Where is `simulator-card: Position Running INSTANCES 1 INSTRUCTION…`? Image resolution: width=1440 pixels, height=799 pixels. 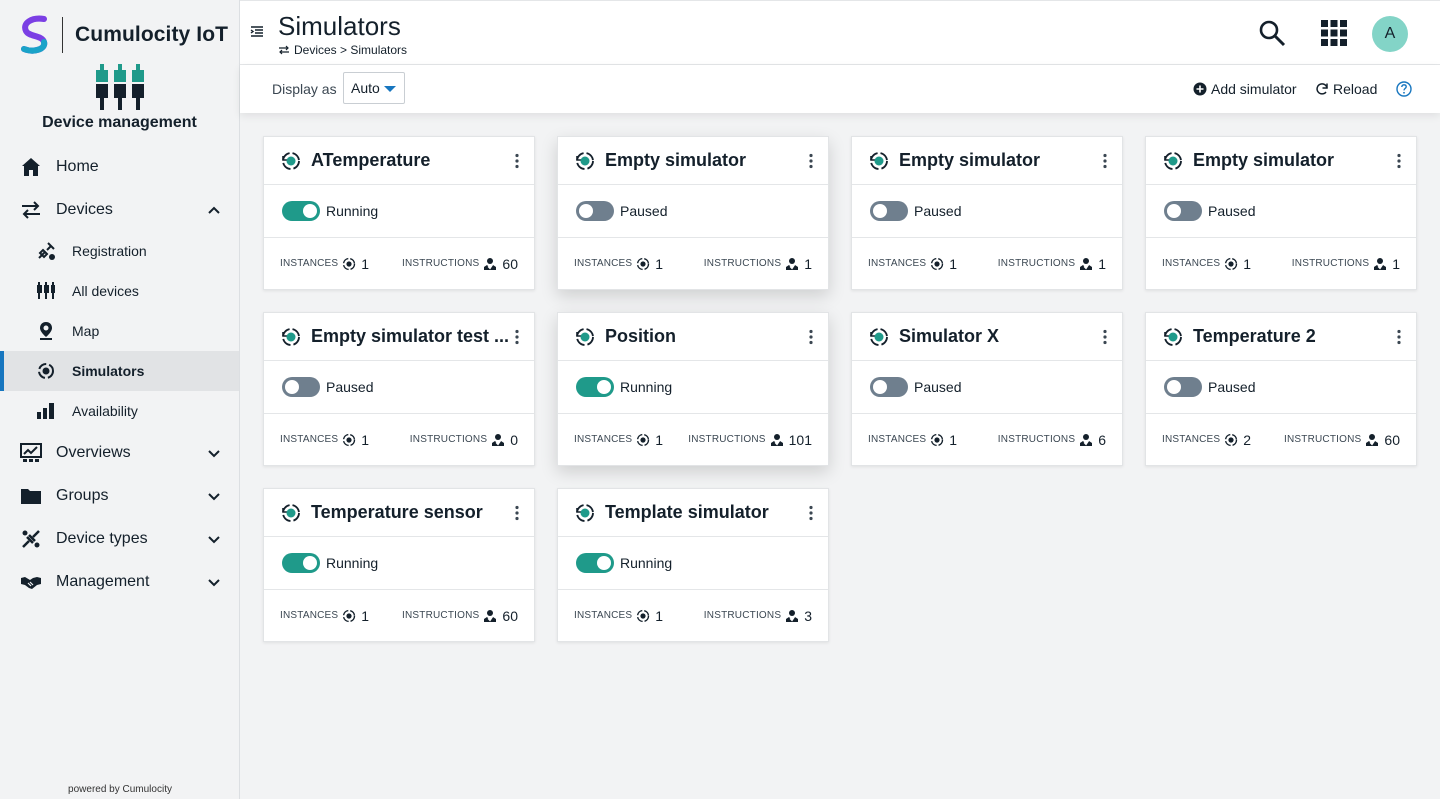 simulator-card: Position Running INSTANCES 1 INSTRUCTION… is located at coordinates (693, 389).